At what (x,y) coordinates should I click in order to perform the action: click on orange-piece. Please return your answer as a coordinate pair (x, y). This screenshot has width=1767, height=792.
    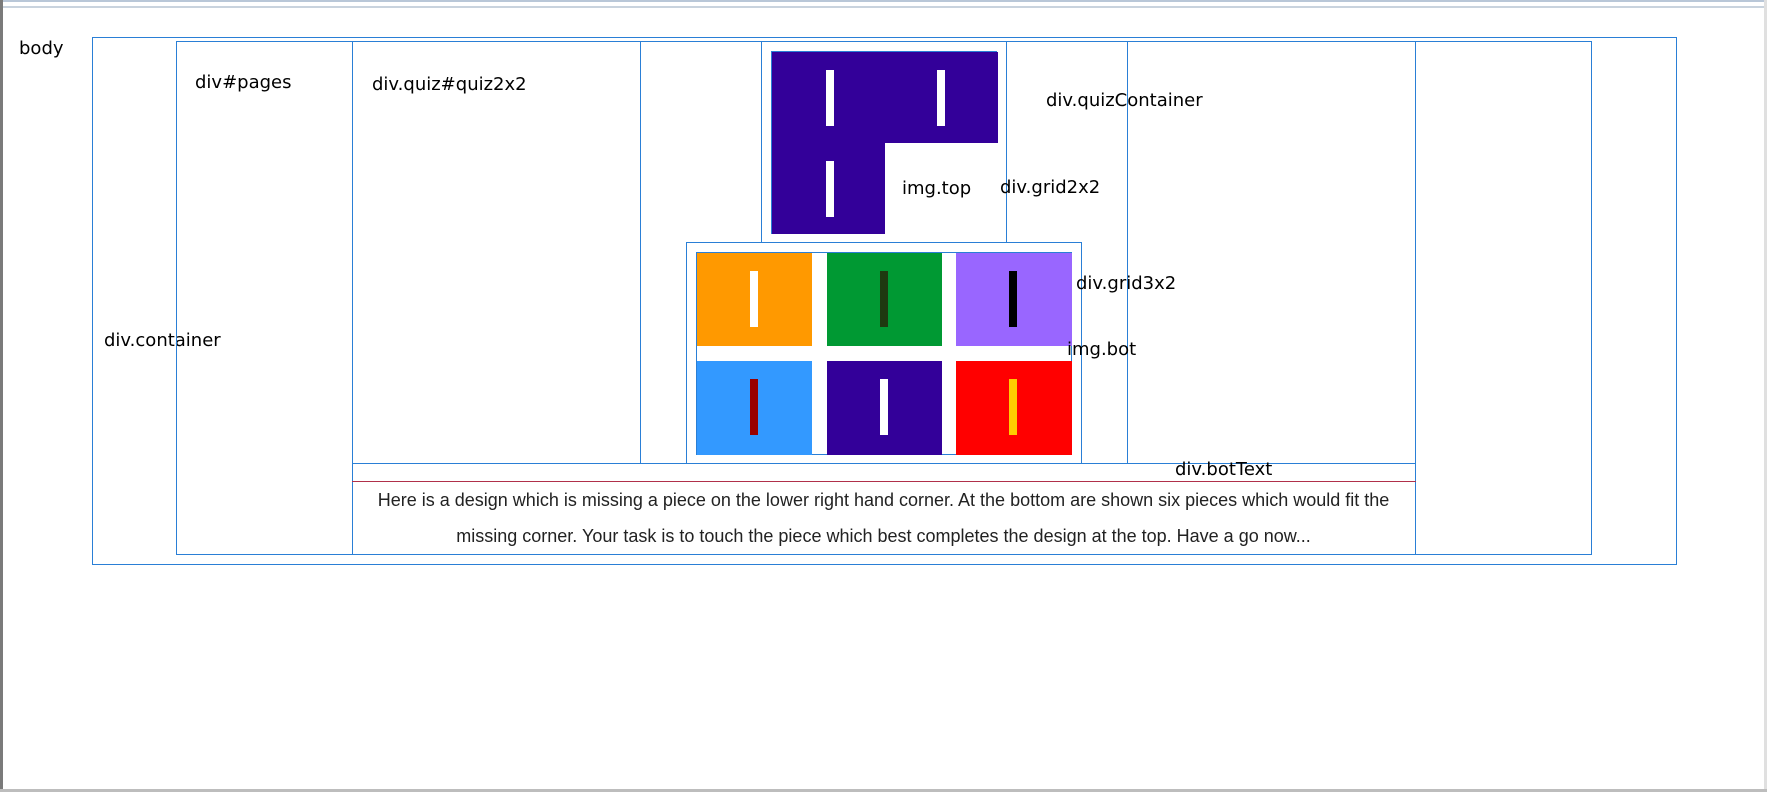
    Looking at the image, I should click on (754, 299).